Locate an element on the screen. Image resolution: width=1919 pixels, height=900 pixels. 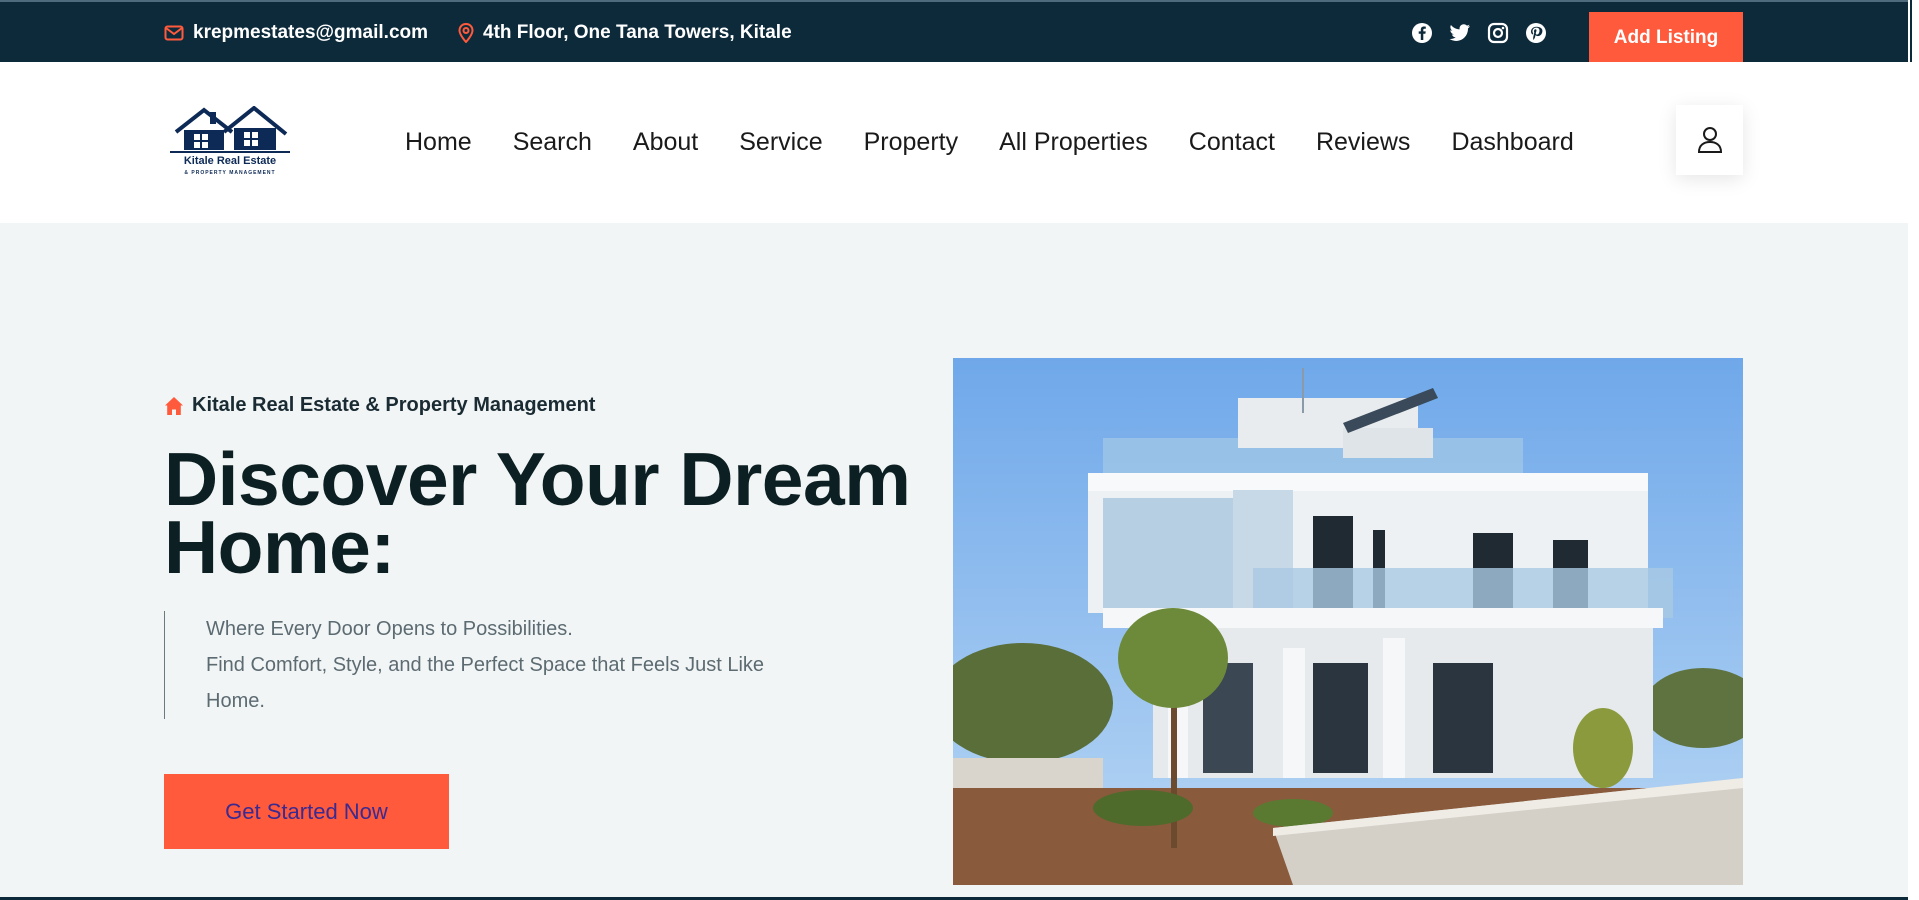
add-listing-button: Add Listing is located at coordinates (1666, 38).